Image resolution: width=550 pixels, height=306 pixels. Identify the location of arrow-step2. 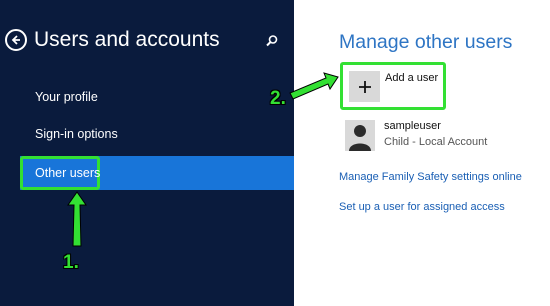
(314, 86).